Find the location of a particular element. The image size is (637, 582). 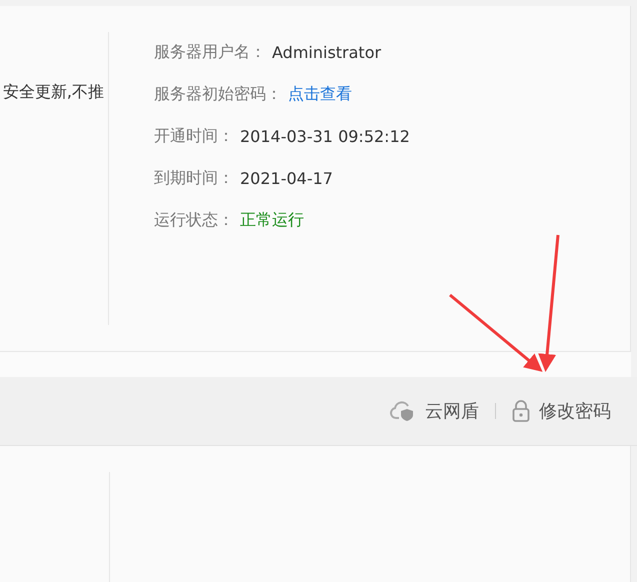

cloud-shield-icon is located at coordinates (403, 411).